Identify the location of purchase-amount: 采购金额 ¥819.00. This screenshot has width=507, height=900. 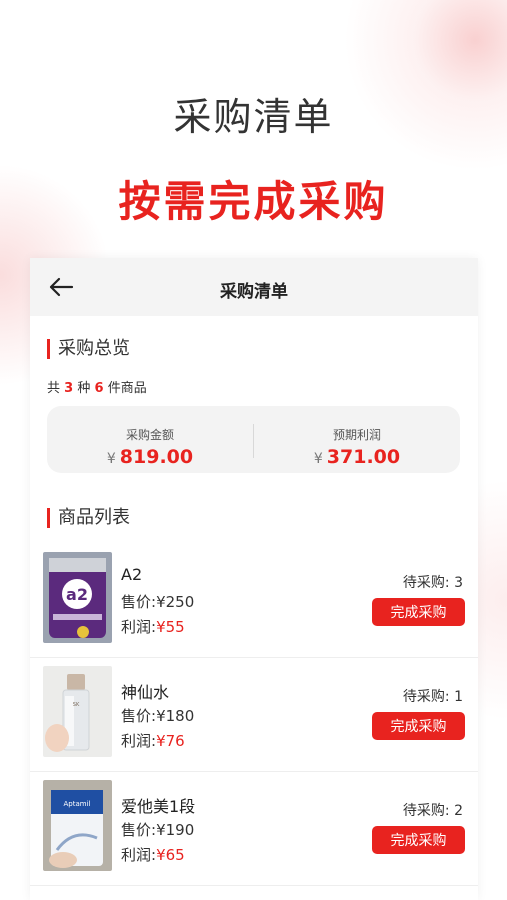
(150, 439).